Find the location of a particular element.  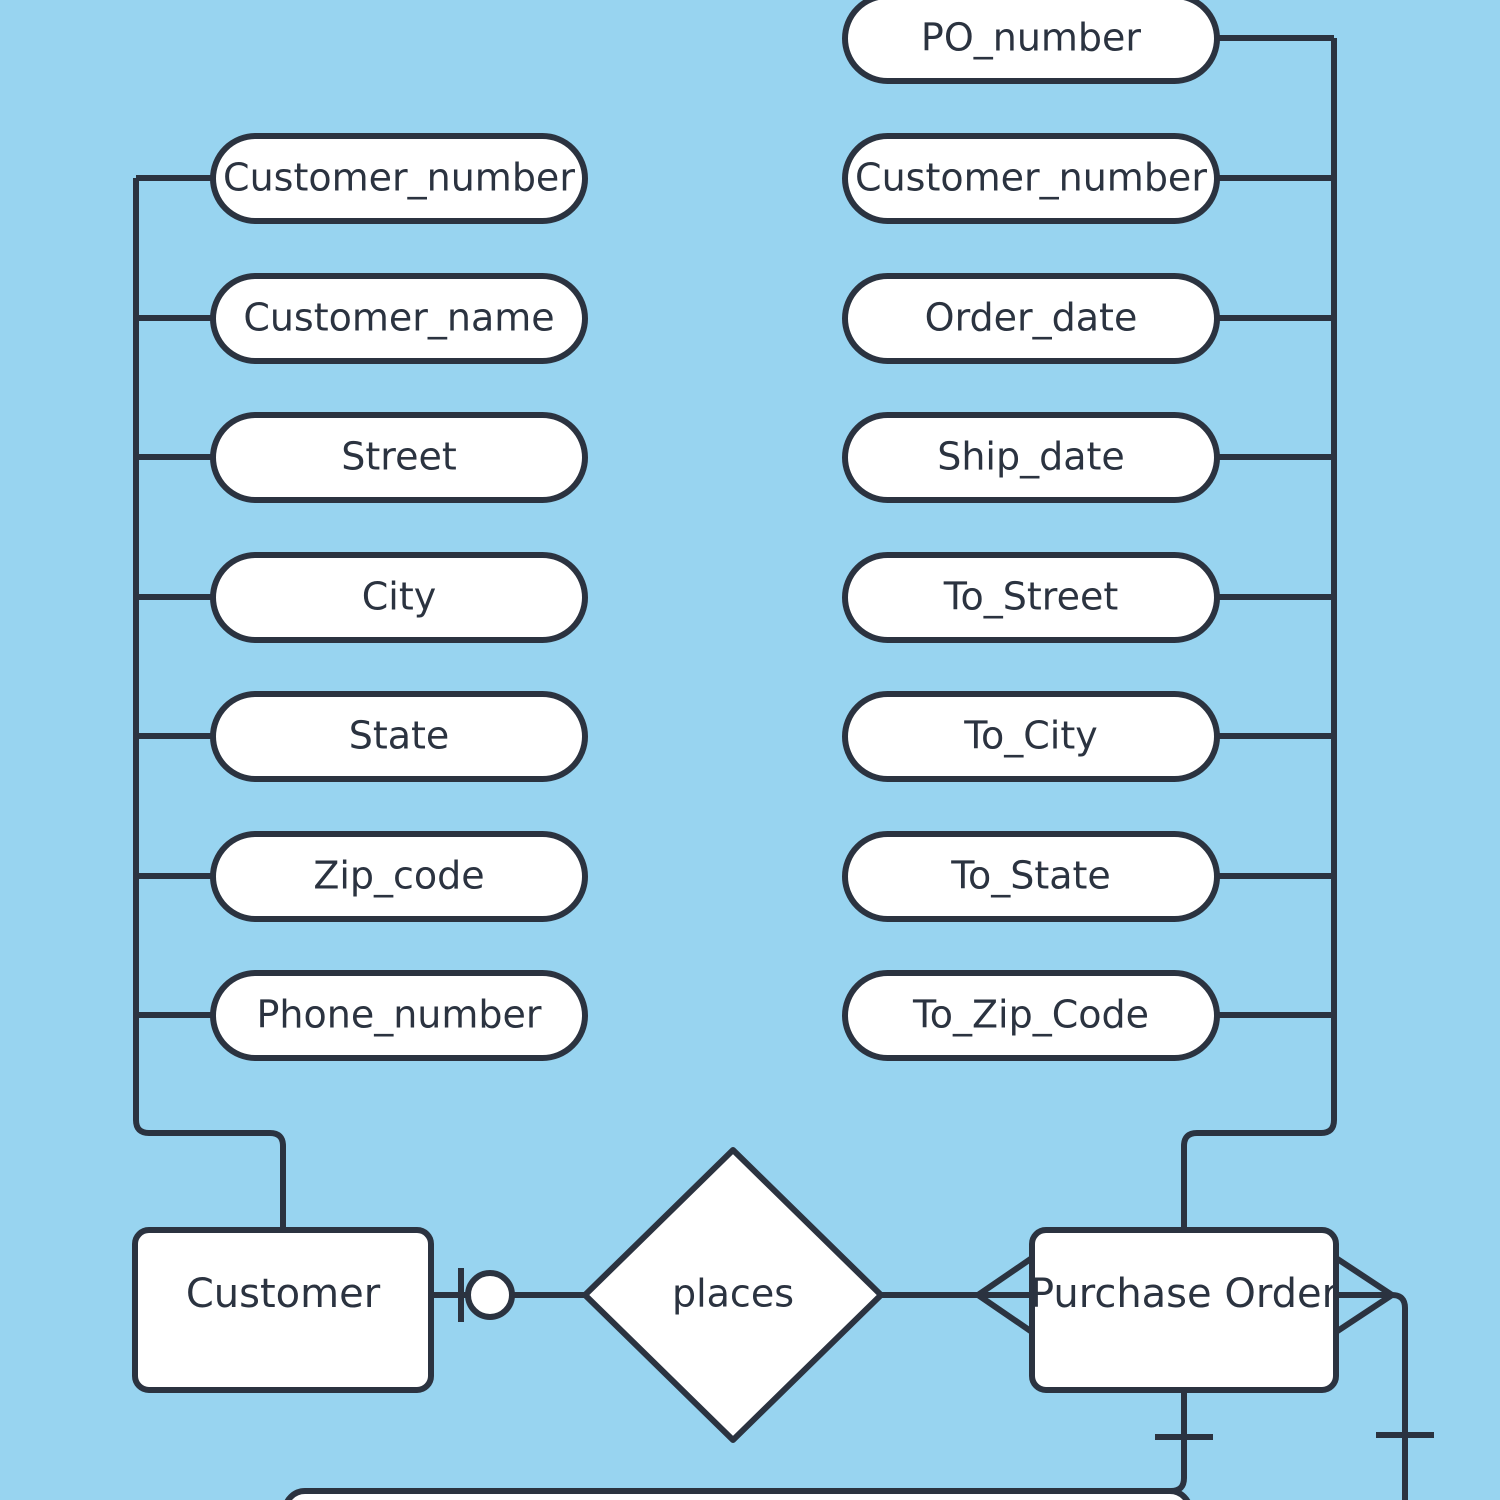

attribute-label: Street is located at coordinates (398, 457).